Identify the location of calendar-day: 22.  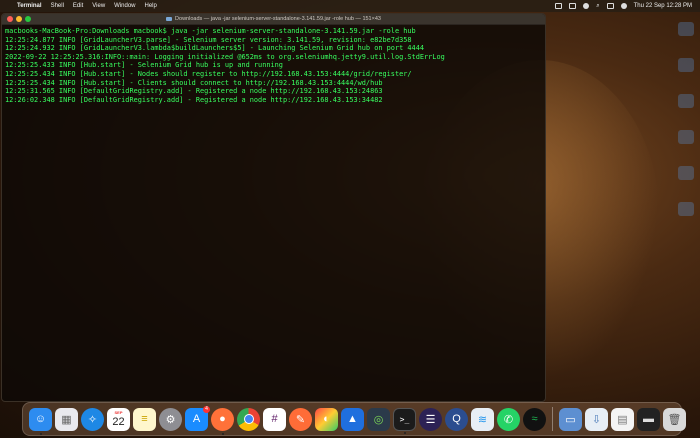
(118, 421).